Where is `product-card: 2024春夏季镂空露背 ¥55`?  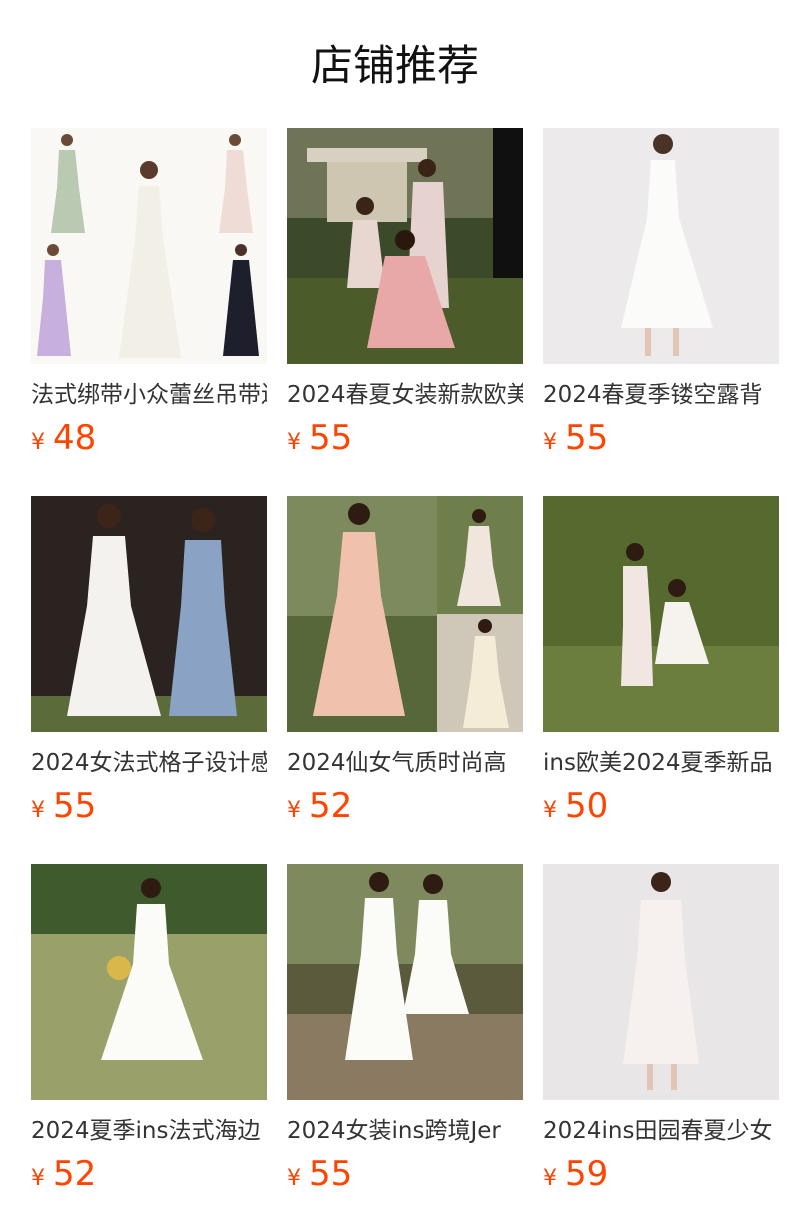
product-card: 2024春夏季镂空露背 ¥55 is located at coordinates (661, 293).